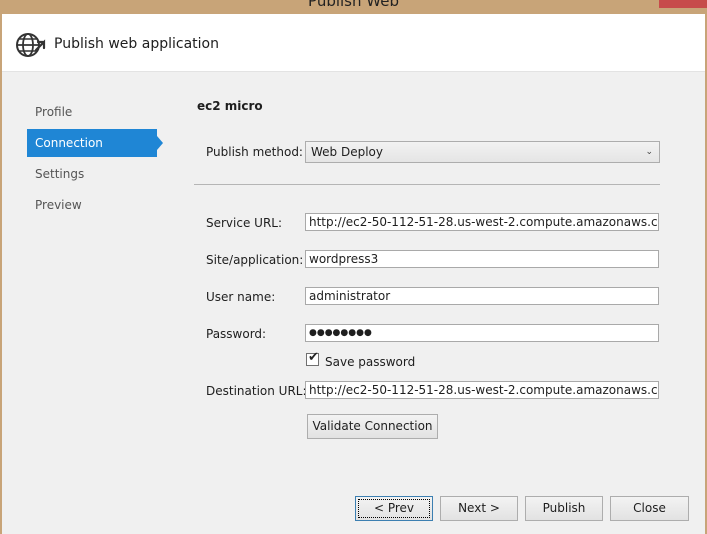  I want to click on publish-button: Publish, so click(564, 508).